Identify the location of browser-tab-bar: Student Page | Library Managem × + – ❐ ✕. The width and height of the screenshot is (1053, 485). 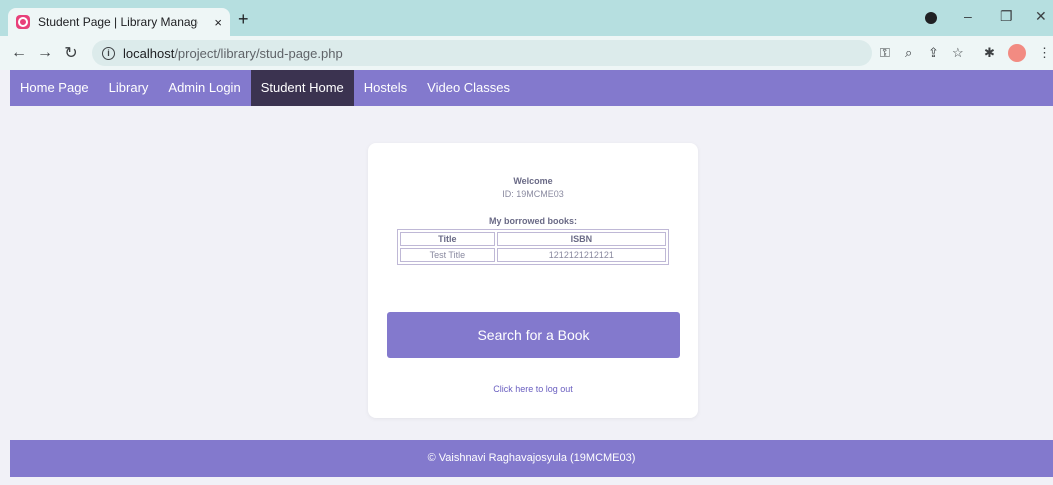
(526, 18).